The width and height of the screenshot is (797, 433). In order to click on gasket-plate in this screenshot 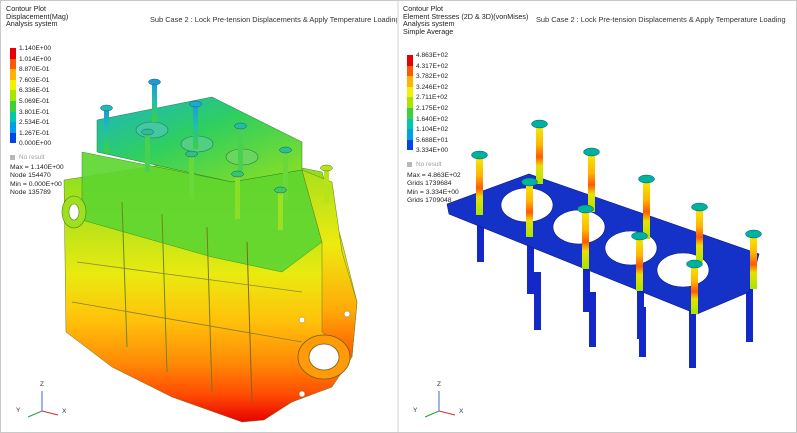, I will do `click(603, 244)`.